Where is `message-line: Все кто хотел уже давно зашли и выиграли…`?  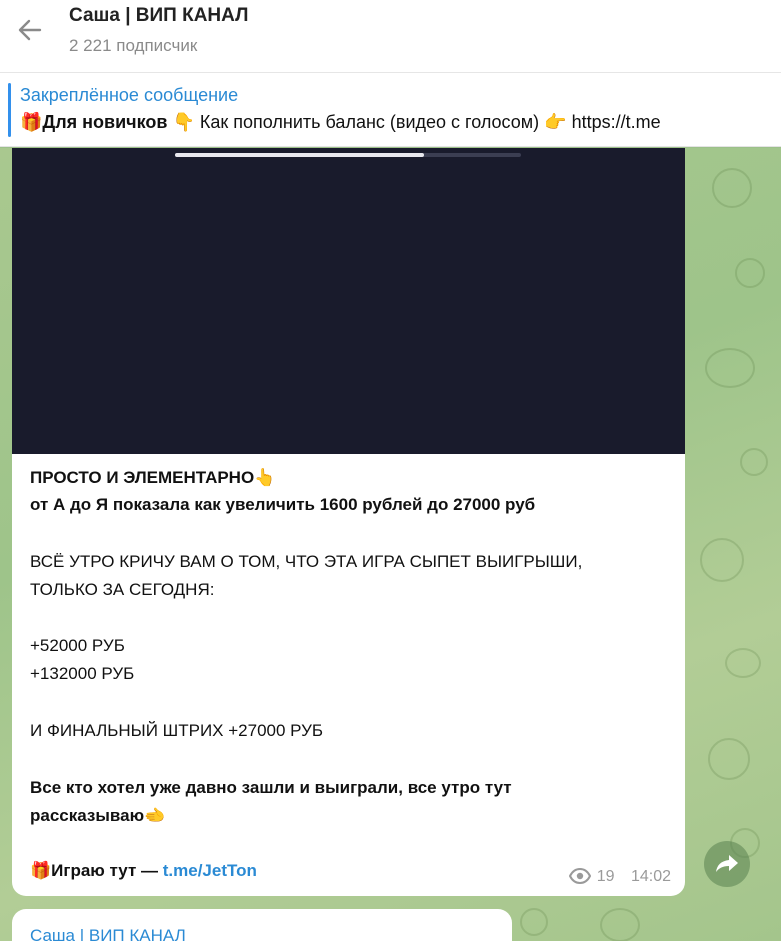 message-line: Все кто хотел уже давно зашли и выиграли… is located at coordinates (271, 787).